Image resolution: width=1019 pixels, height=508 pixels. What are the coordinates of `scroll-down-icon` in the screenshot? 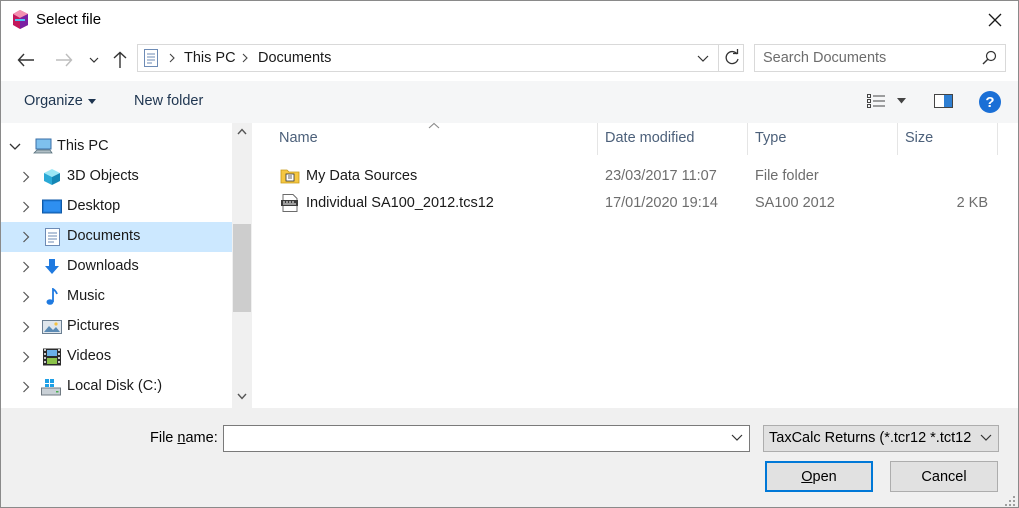 It's located at (242, 396).